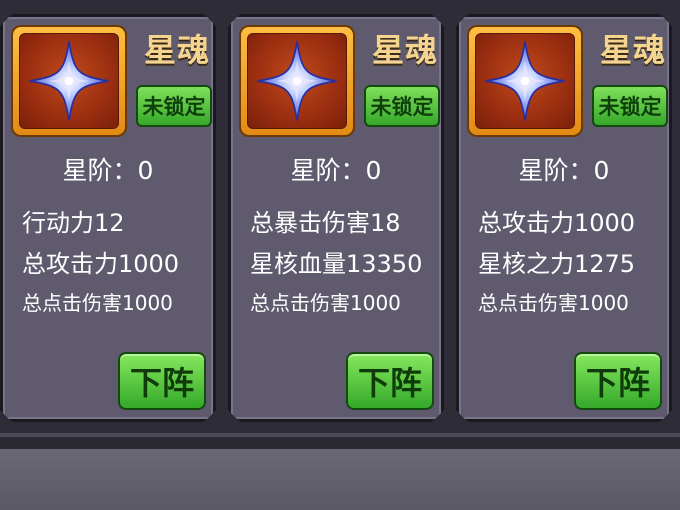 The width and height of the screenshot is (680, 510). Describe the element at coordinates (340, 479) in the screenshot. I see `bottom-bar` at that location.